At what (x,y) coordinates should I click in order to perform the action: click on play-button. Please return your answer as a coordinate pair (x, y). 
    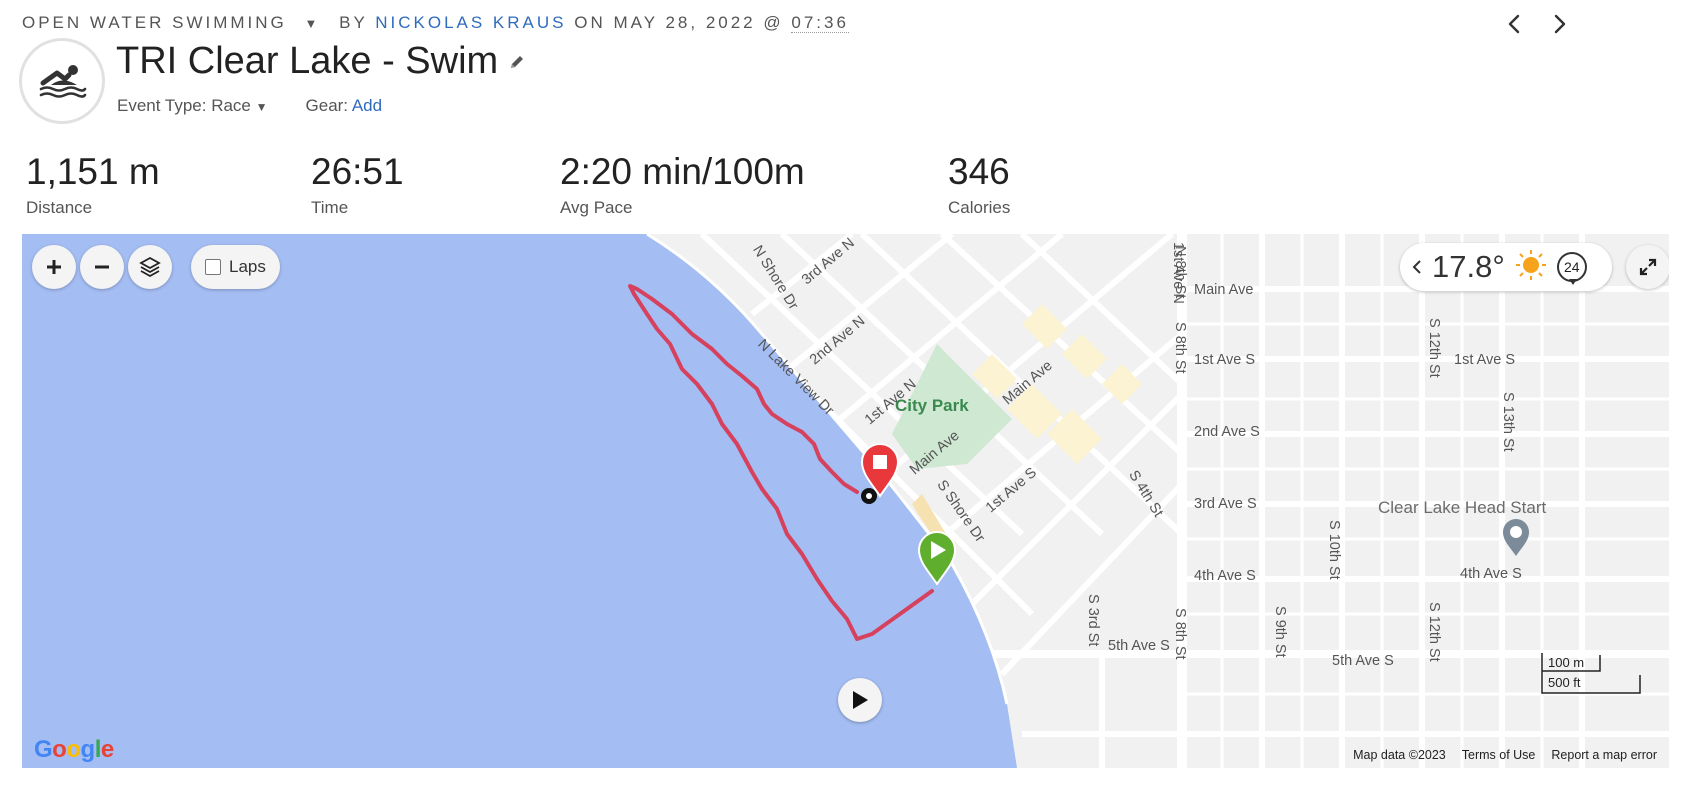
    Looking at the image, I should click on (860, 700).